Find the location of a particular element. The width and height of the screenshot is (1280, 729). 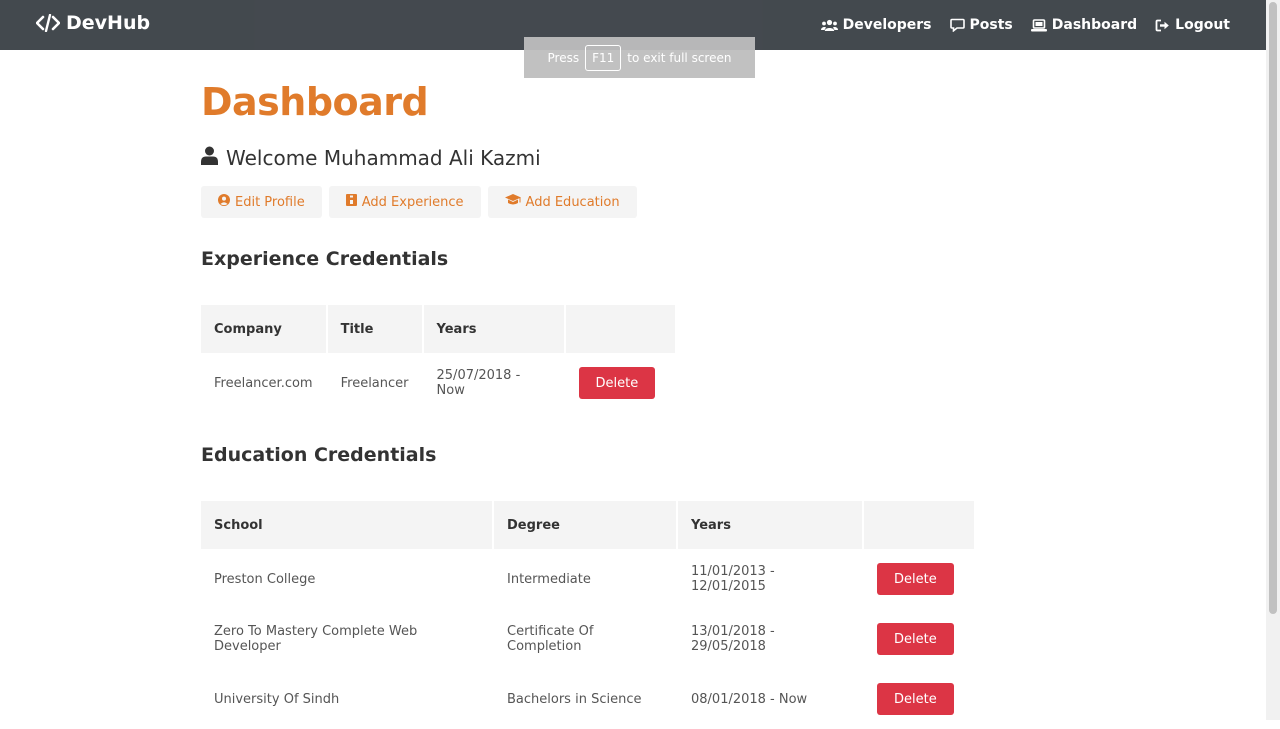

nav-logout: Logout is located at coordinates (1192, 25).